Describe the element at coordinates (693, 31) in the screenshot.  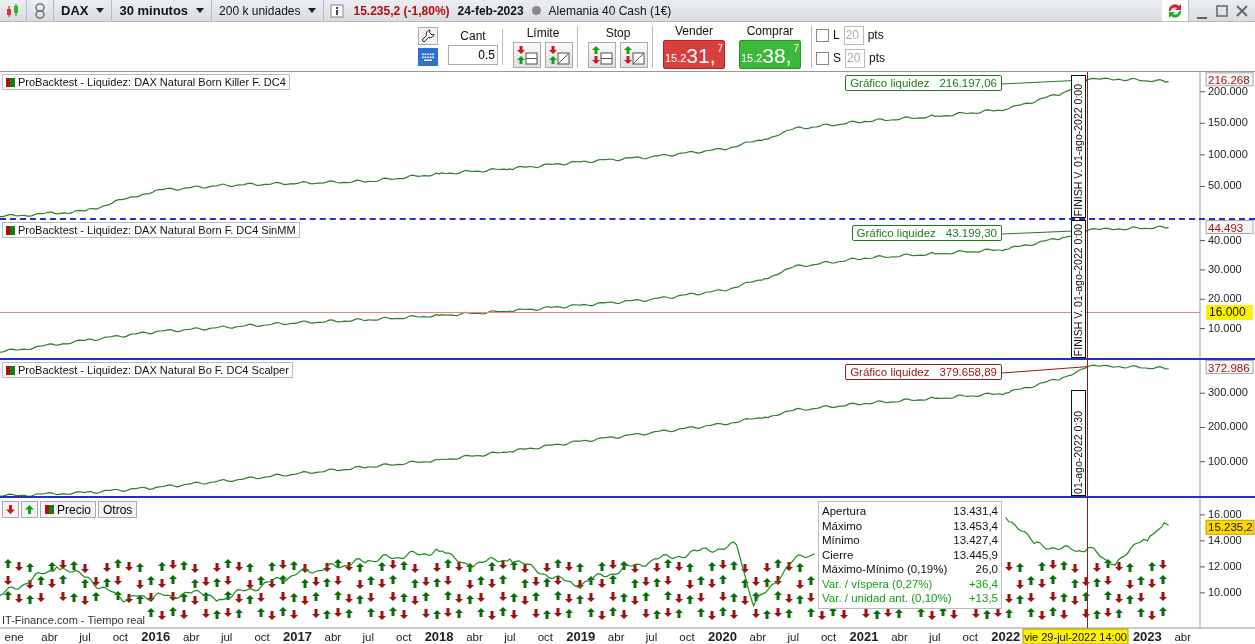
I see `order-side-label: Vender` at that location.